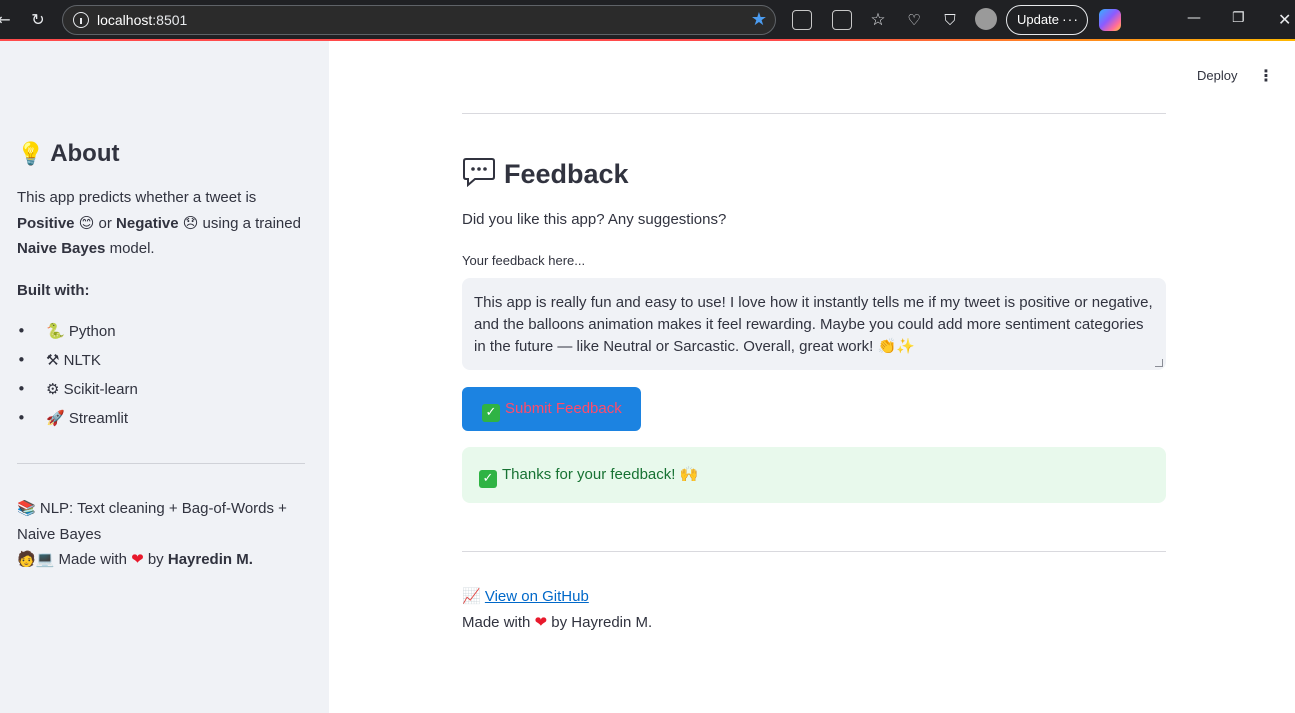 This screenshot has width=1295, height=713. Describe the element at coordinates (190, 222) in the screenshot. I see `sad-emoji-icon: 😞` at that location.